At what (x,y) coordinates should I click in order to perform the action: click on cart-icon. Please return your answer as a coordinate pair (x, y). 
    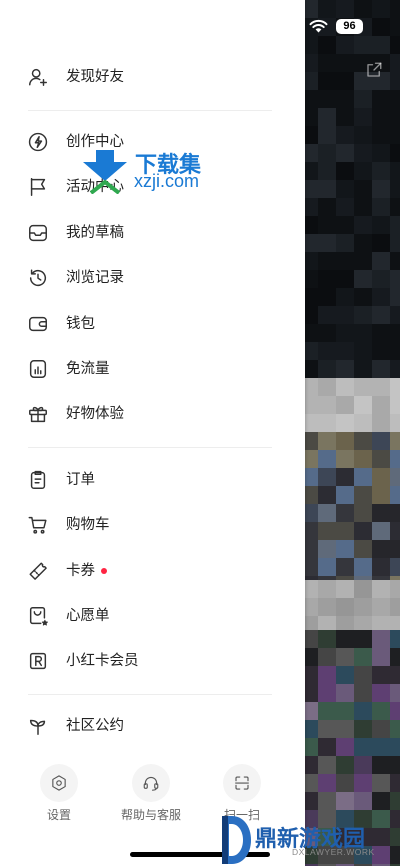
    Looking at the image, I should click on (37, 525).